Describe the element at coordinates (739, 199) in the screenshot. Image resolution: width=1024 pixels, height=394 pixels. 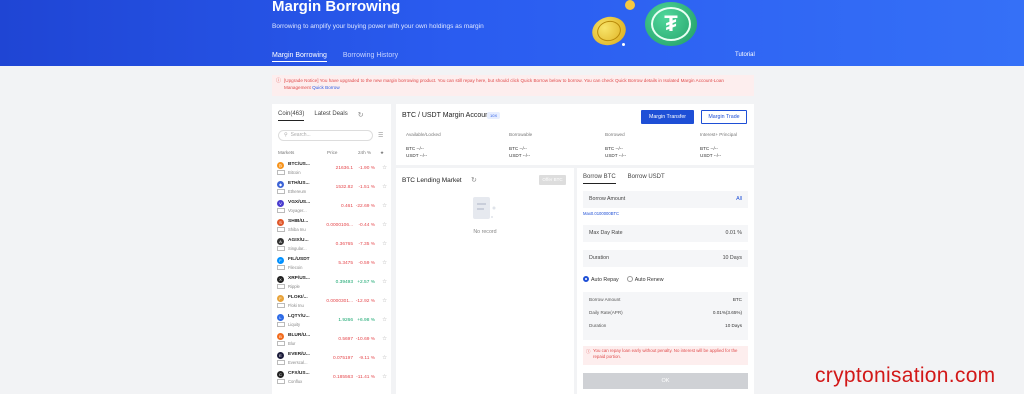
I see `all-button: All` at that location.